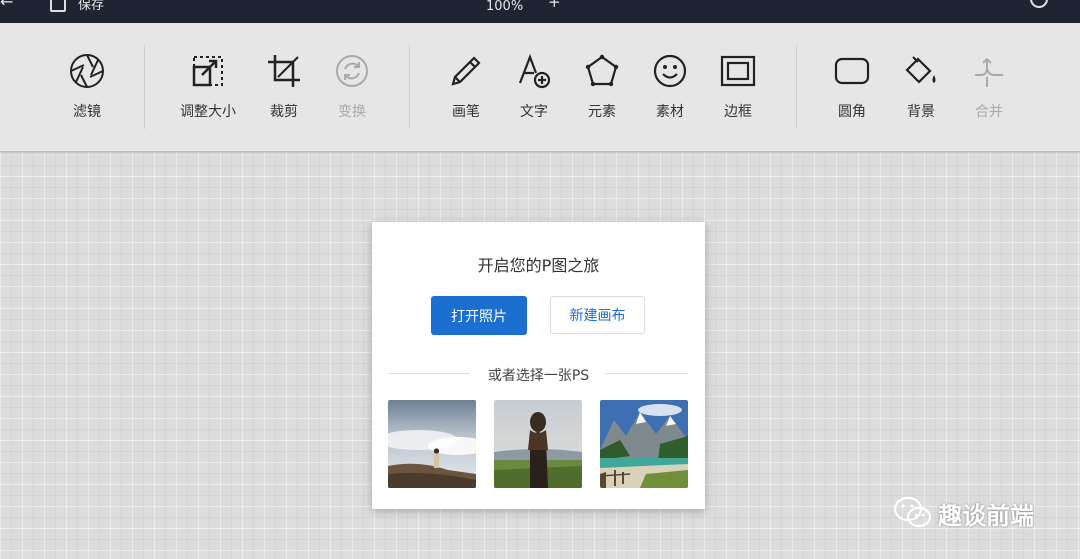  I want to click on paint-bucket-icon, so click(920, 70).